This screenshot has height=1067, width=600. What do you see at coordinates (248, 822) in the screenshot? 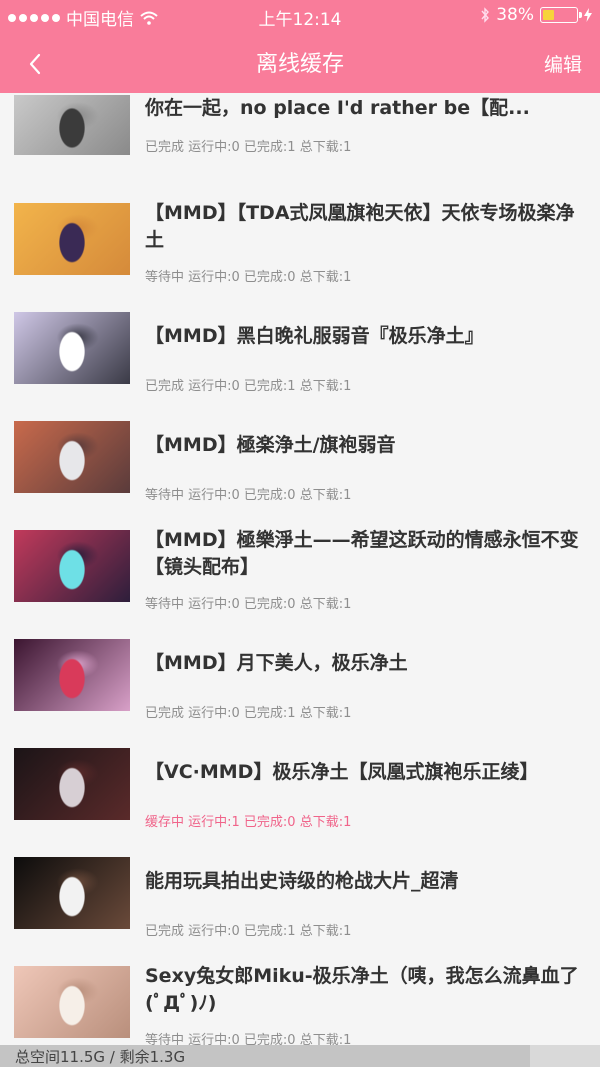
I see `download-status: 缓存中 运行中:1 已完成:0 总下载:1` at bounding box center [248, 822].